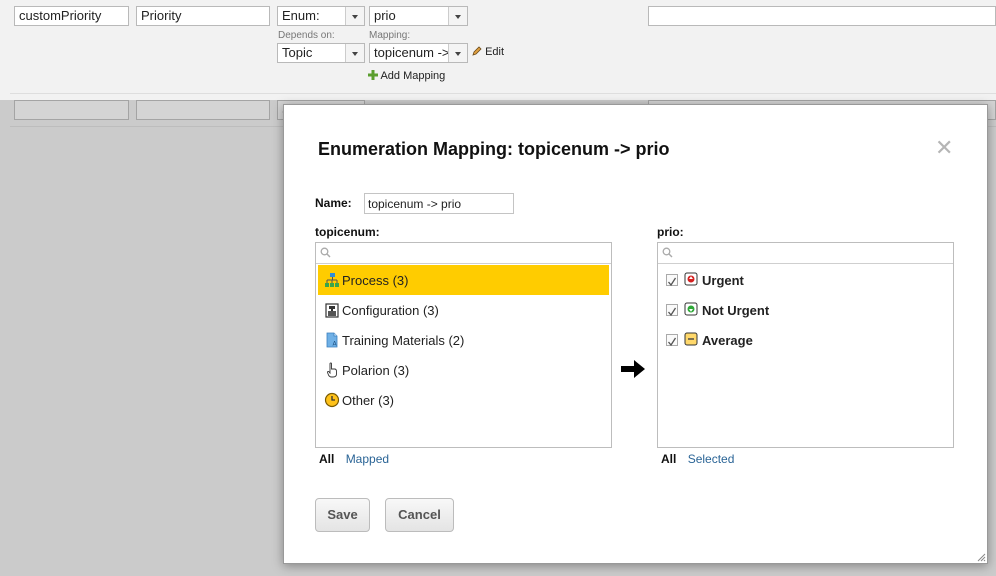 This screenshot has width=996, height=576. I want to click on list-item-training-materials: A Training Materials (2), so click(463, 340).